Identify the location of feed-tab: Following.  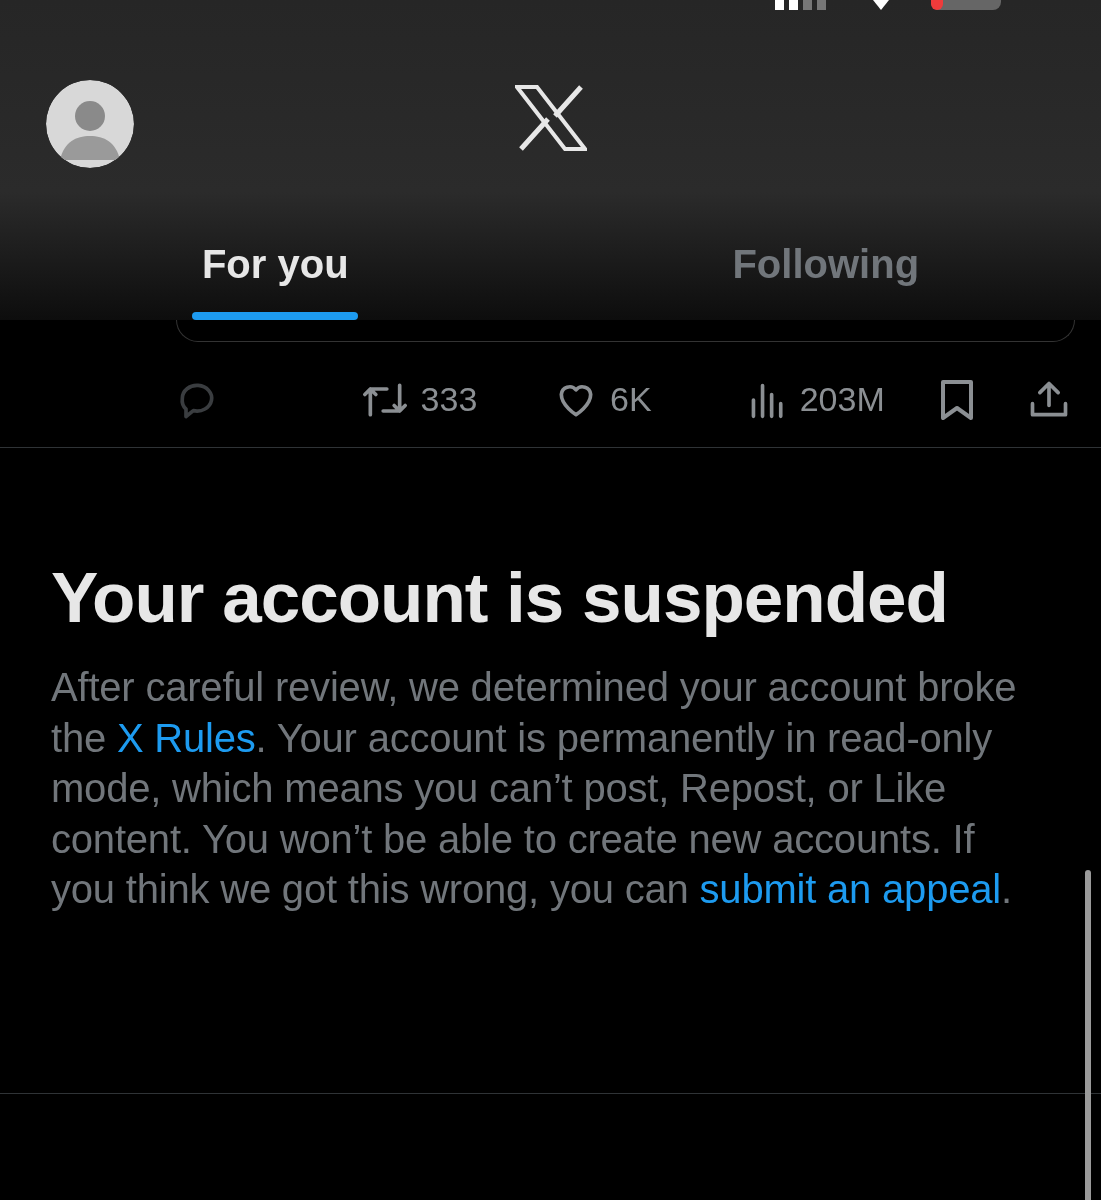
(825, 277).